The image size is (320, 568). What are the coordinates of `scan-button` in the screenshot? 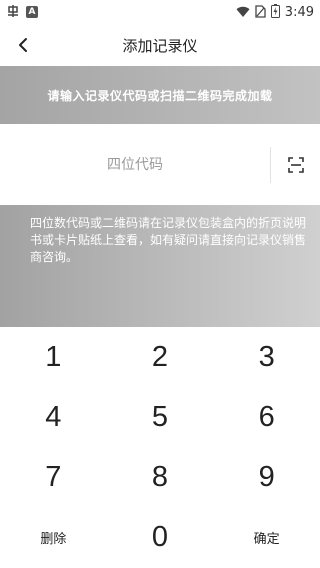 It's located at (295, 164).